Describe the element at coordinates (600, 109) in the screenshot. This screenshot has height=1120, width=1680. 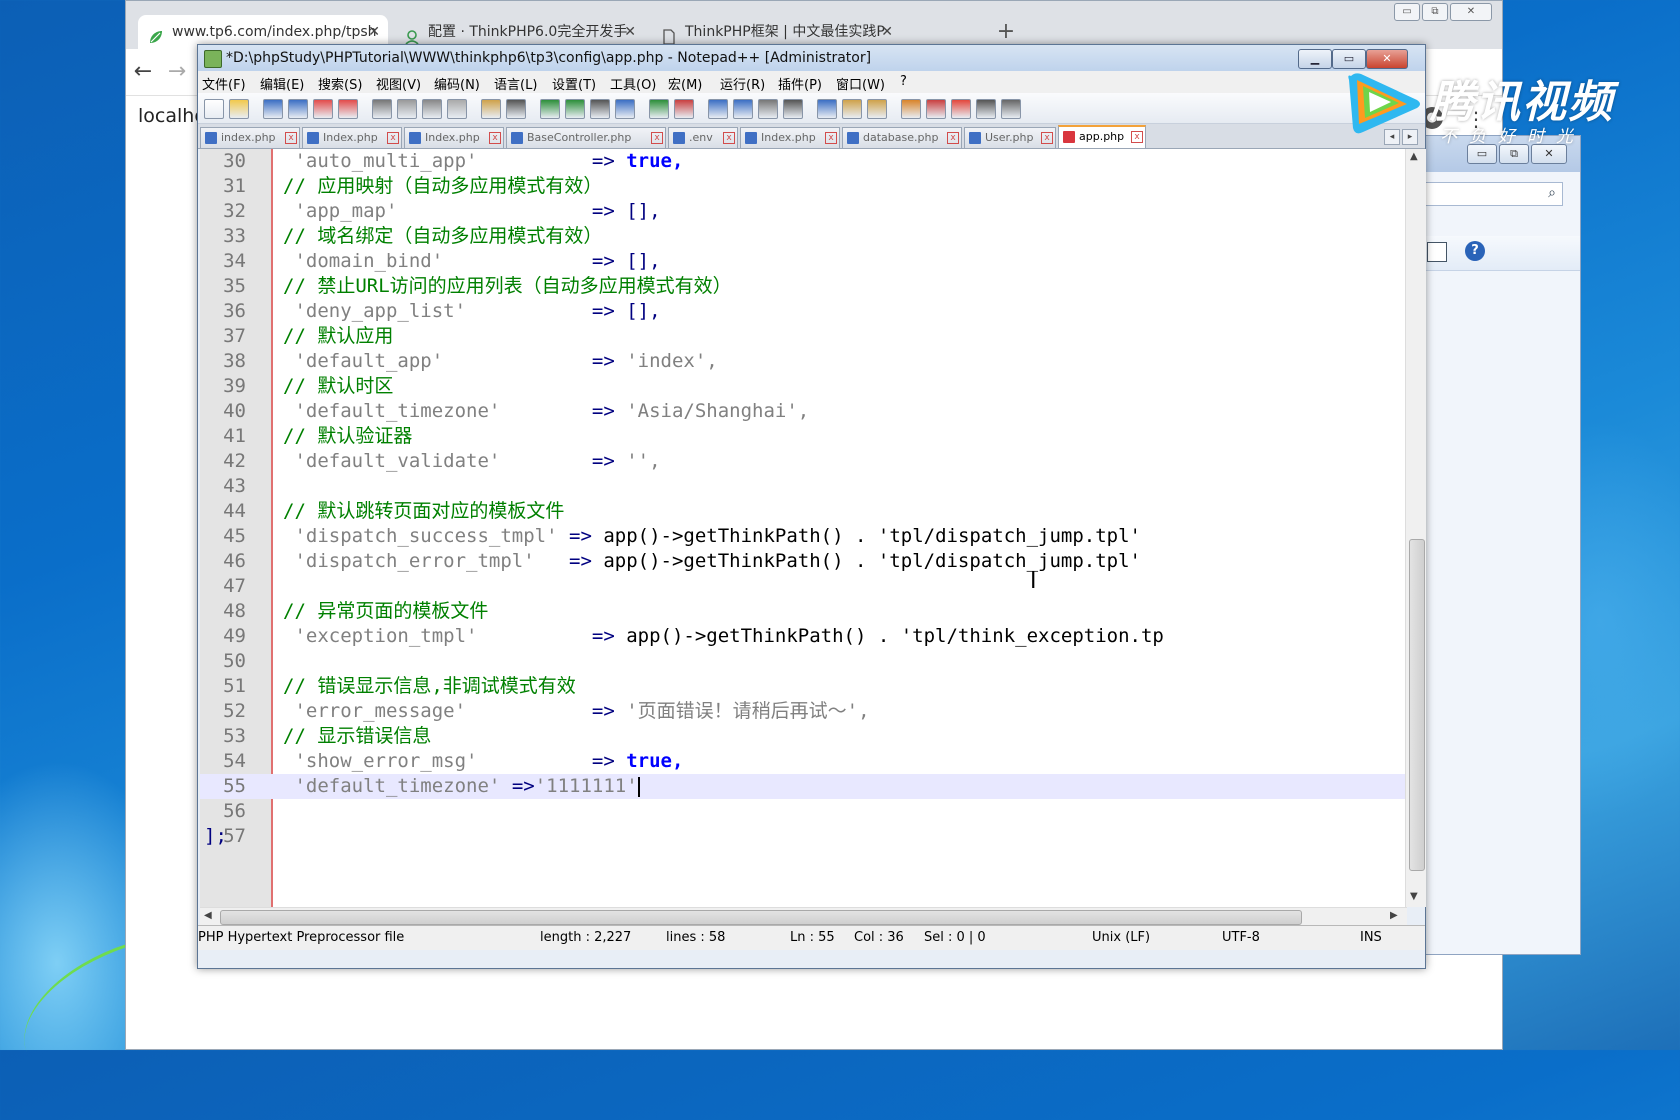
I see `zoom-in-icon` at that location.